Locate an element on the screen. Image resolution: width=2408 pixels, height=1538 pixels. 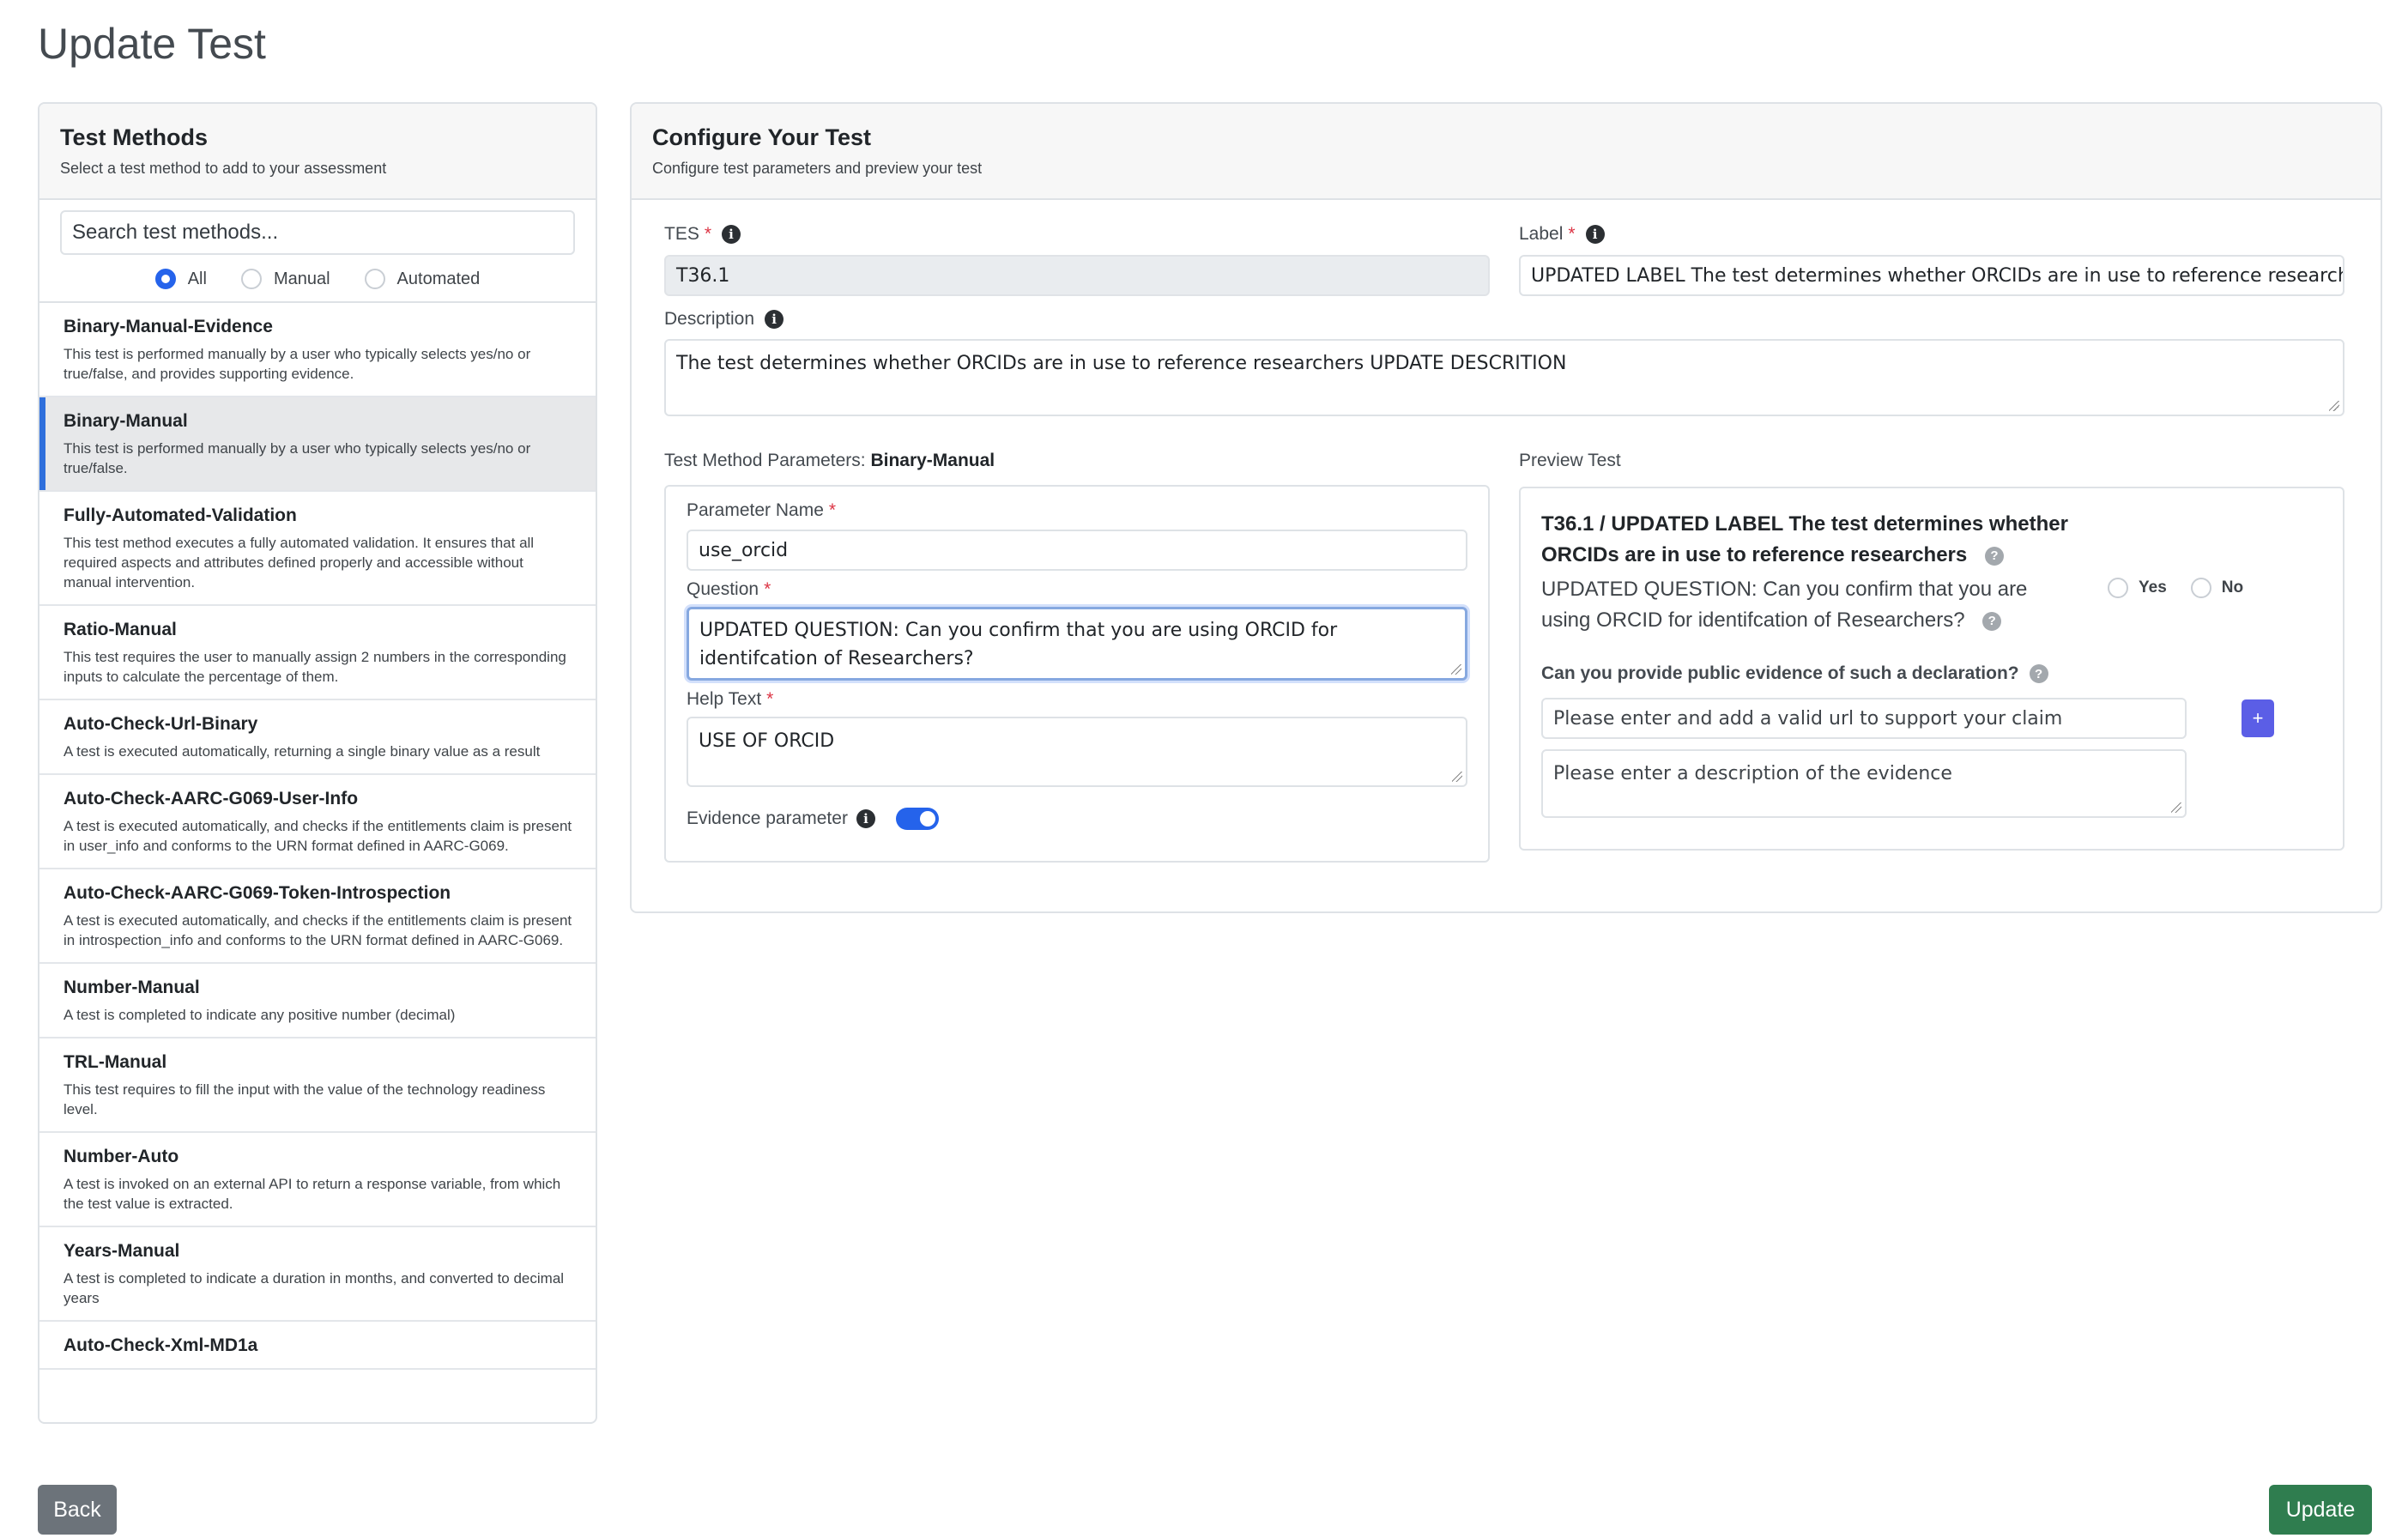
back-button: Back is located at coordinates (77, 1510).